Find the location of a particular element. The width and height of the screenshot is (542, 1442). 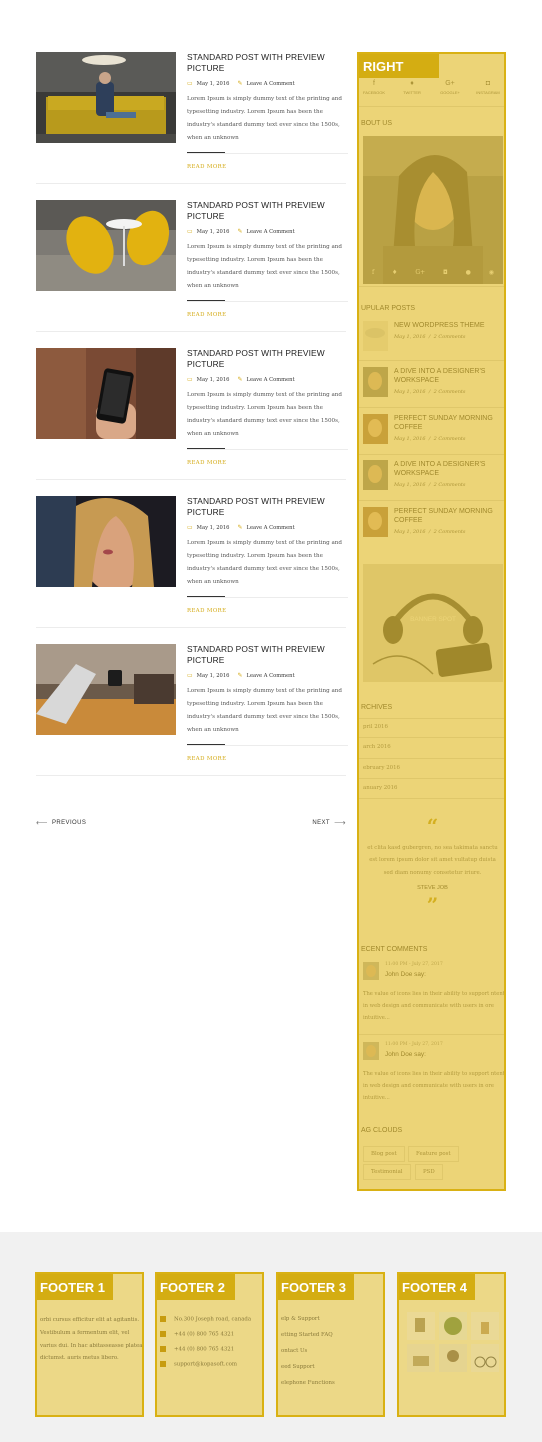

footer-link: elephone Functions is located at coordinates (308, 1383).